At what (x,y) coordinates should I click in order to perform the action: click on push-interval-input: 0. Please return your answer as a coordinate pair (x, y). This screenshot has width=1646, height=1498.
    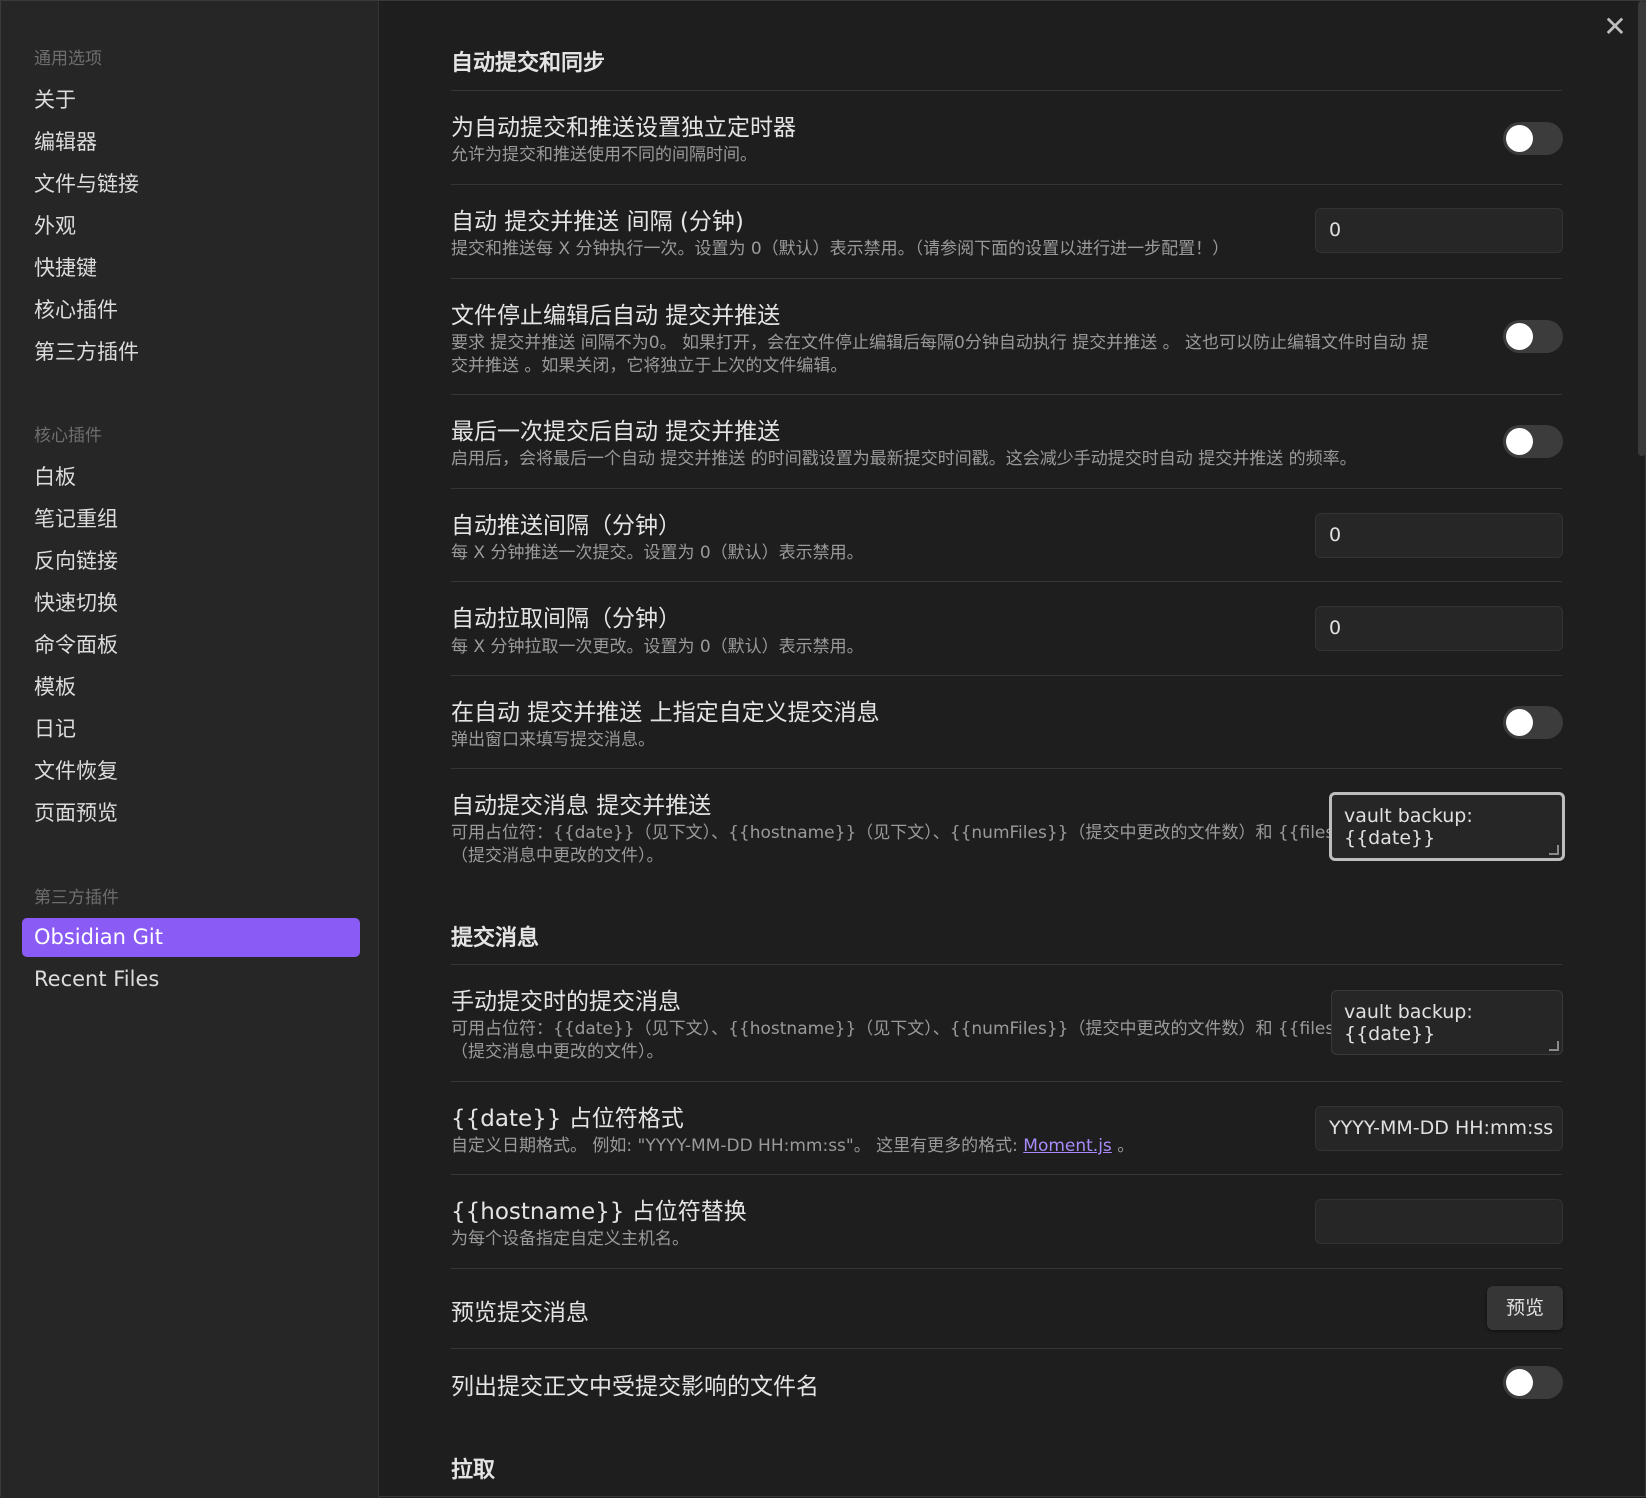
    Looking at the image, I should click on (1439, 535).